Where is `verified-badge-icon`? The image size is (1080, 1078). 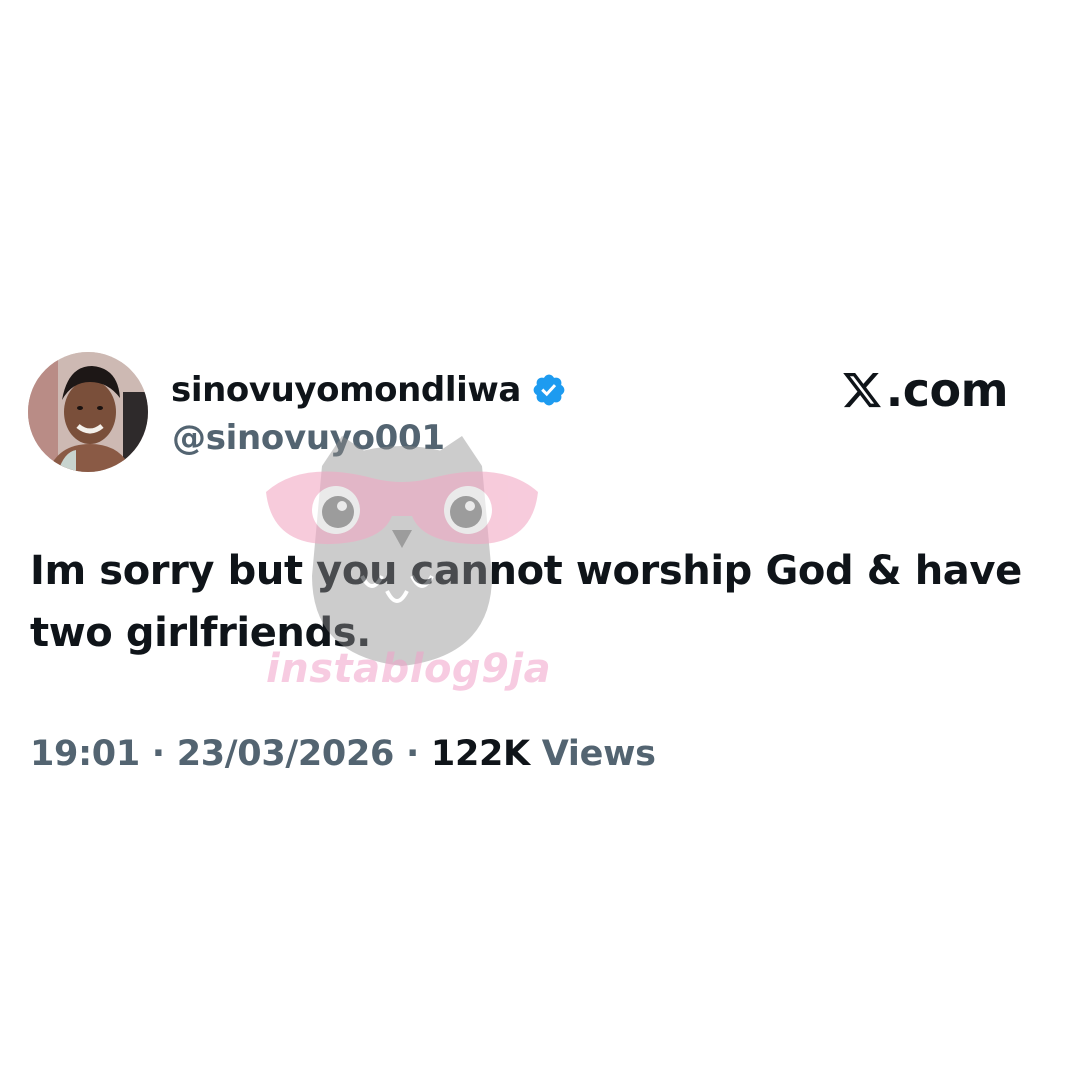 verified-badge-icon is located at coordinates (549, 390).